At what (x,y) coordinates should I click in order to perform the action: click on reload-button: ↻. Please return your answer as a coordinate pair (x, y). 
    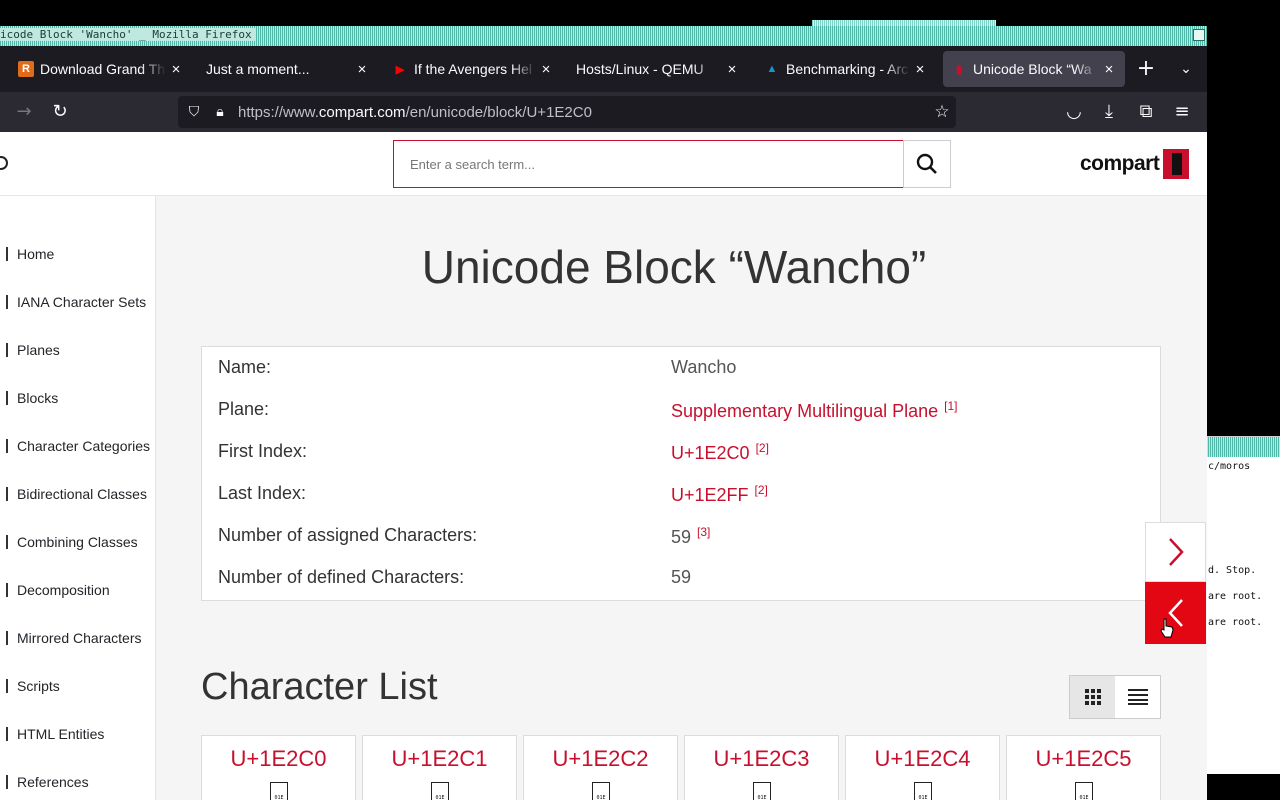
    Looking at the image, I should click on (60, 112).